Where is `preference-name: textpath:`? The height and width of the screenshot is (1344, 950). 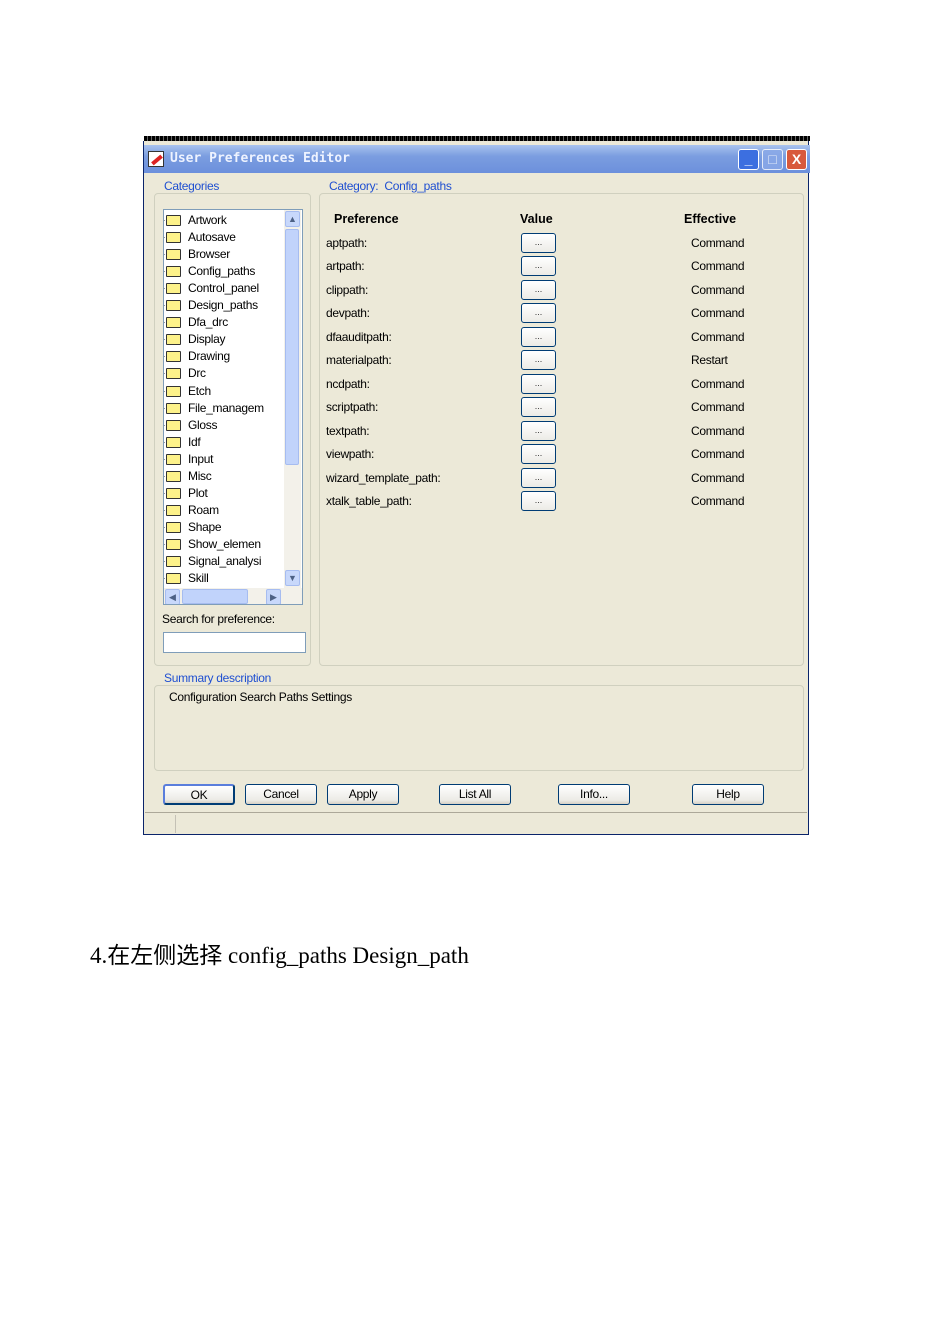
preference-name: textpath: is located at coordinates (348, 430).